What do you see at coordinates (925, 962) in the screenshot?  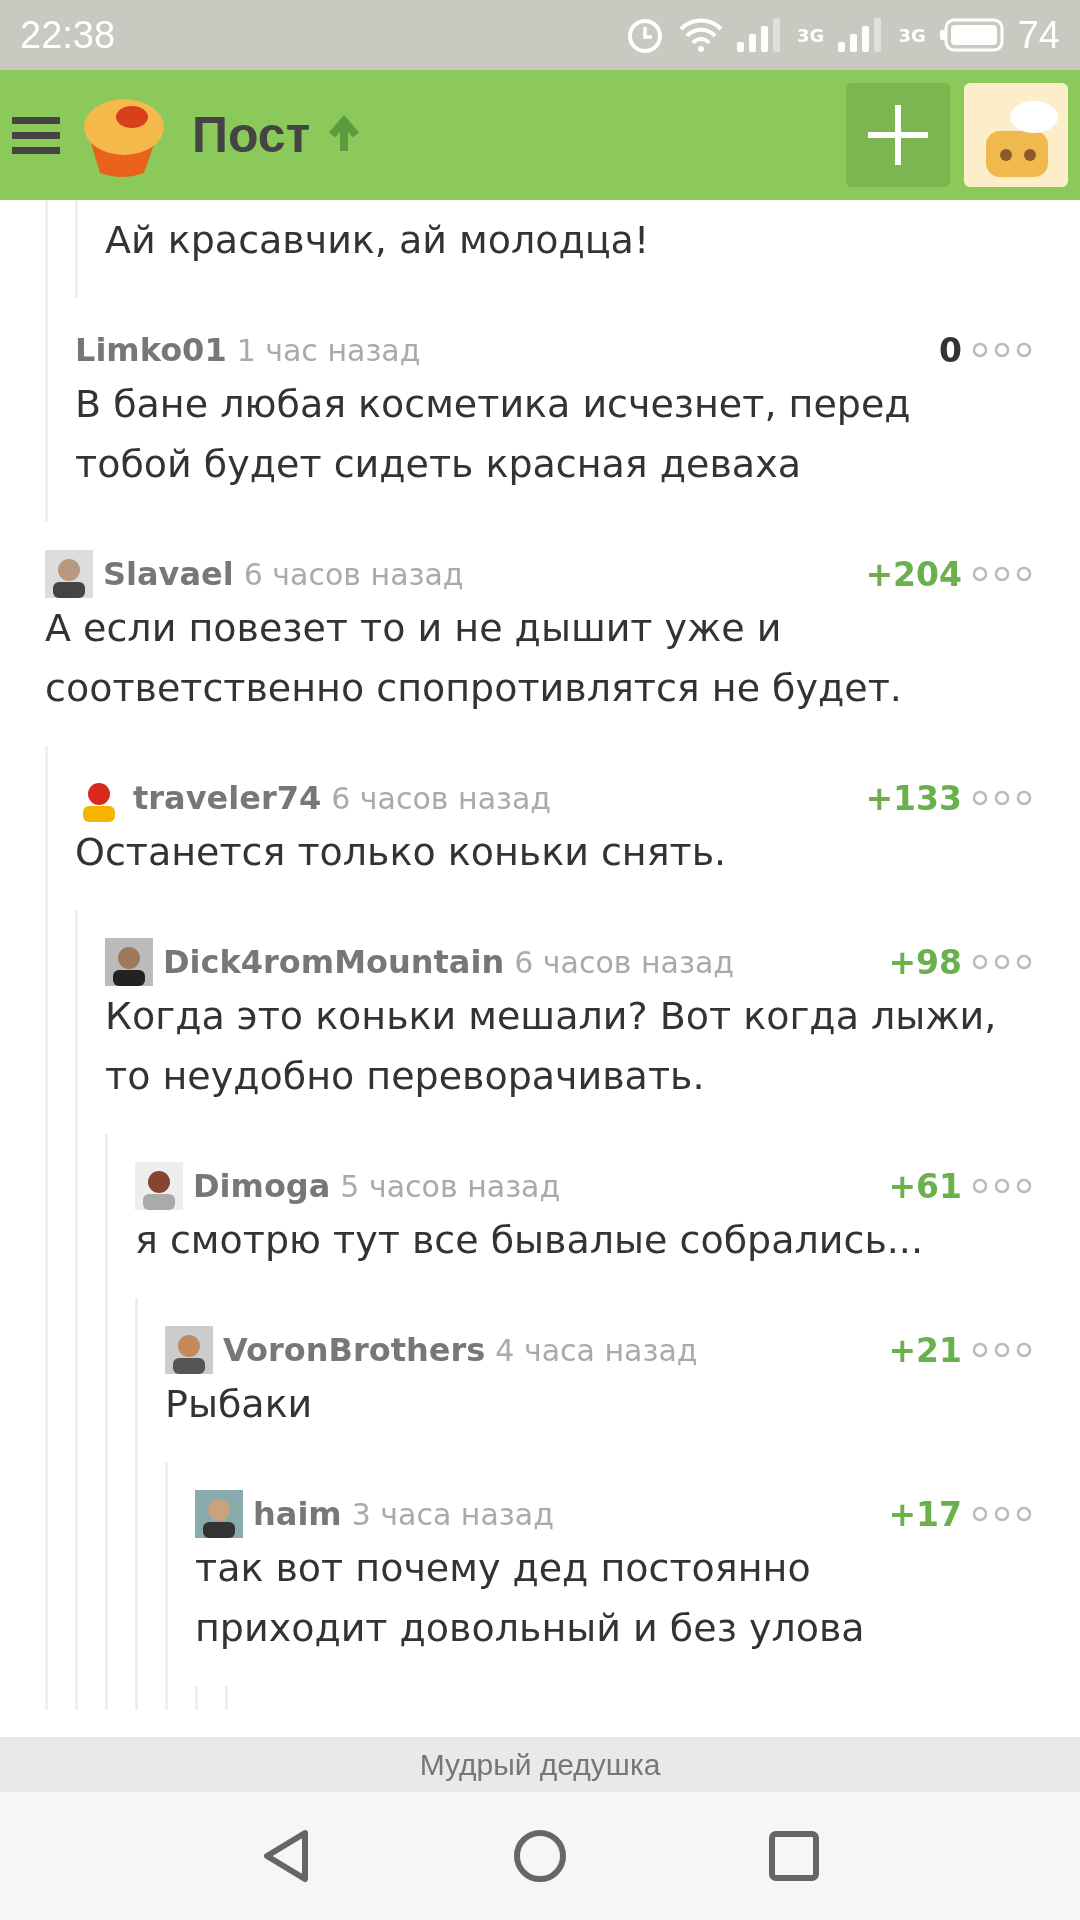 I see `comment-rating: +98` at bounding box center [925, 962].